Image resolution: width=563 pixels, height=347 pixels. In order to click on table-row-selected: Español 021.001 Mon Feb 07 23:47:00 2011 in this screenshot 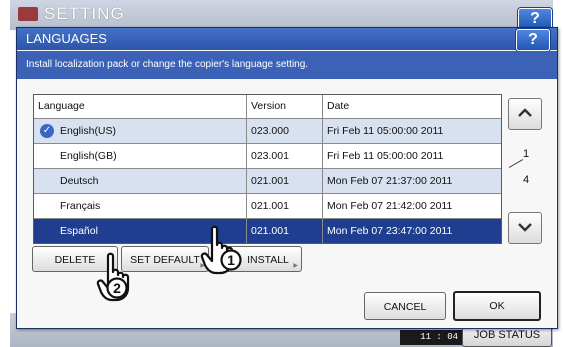, I will do `click(267, 231)`.